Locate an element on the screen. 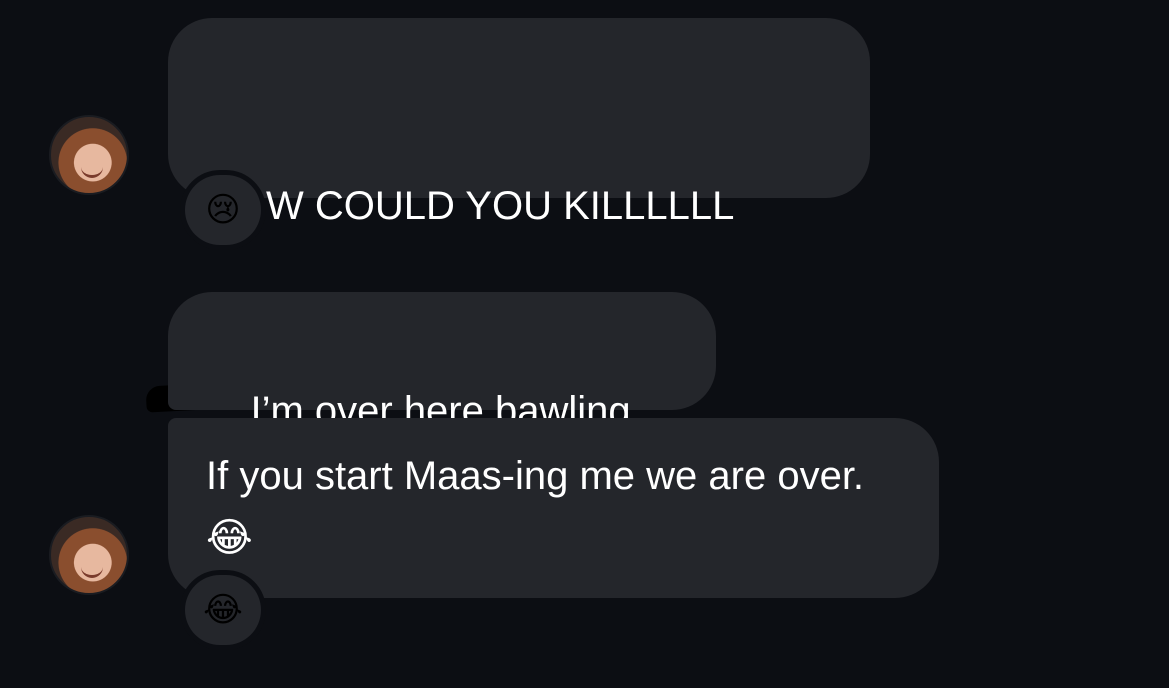 This screenshot has width=1169, height=688. message-text: HOW COULD YOU KILLLLLL is located at coordinates (470, 206).